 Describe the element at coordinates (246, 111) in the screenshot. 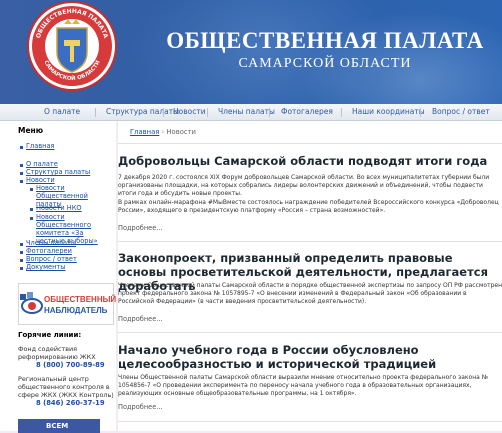

I see `nav-item-members: Члены палаты` at that location.